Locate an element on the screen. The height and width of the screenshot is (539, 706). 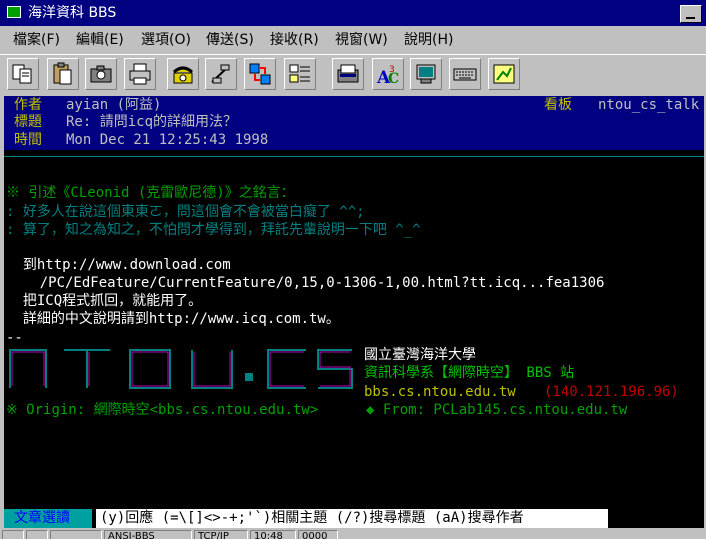
quote-header: ※ 引述《CLeonid (克雷歐尼德)》之銘言： is located at coordinates (150, 193).